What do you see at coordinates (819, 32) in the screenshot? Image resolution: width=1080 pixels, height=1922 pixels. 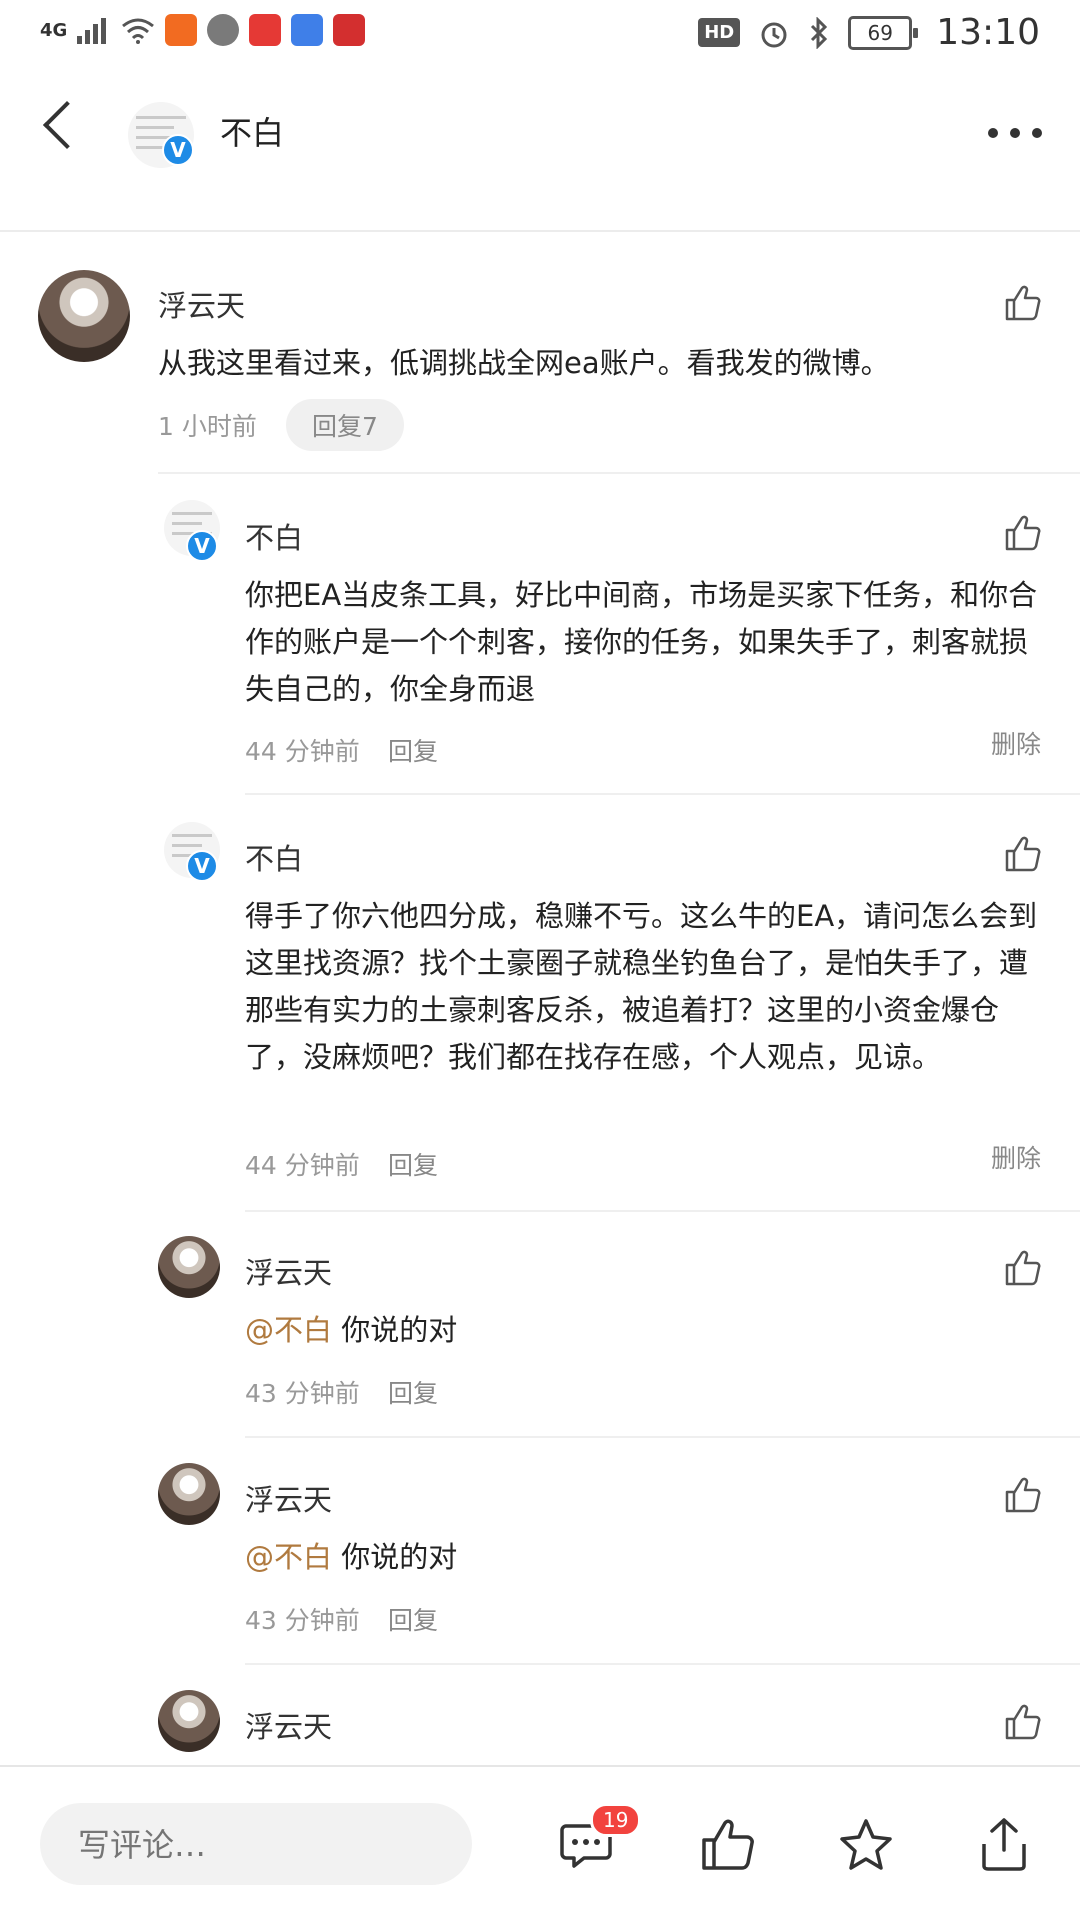 I see `bluetooth-icon` at bounding box center [819, 32].